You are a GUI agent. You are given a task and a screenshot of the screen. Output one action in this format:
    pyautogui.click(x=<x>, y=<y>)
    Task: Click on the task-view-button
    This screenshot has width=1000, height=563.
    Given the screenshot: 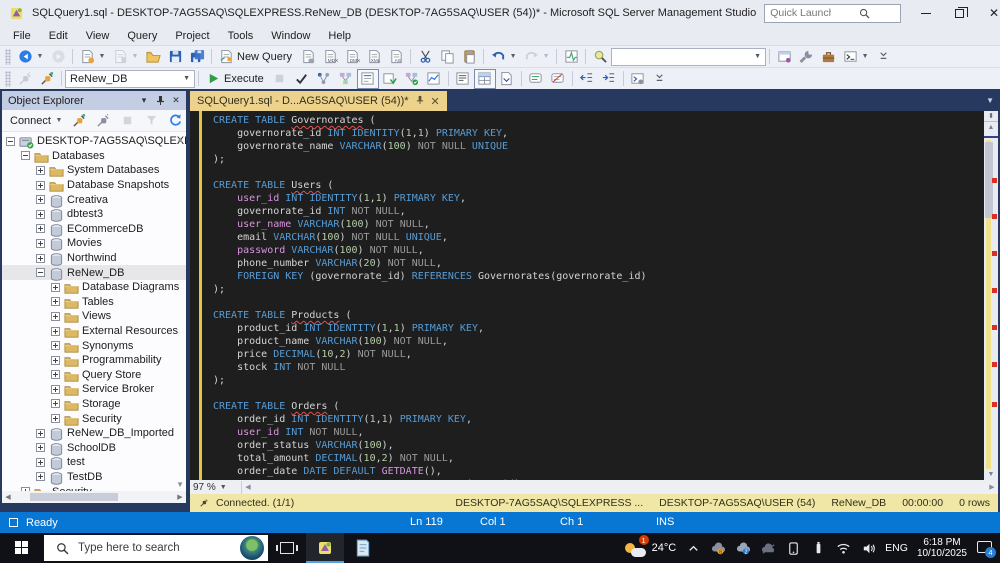 What is the action you would take?
    pyautogui.click(x=287, y=548)
    